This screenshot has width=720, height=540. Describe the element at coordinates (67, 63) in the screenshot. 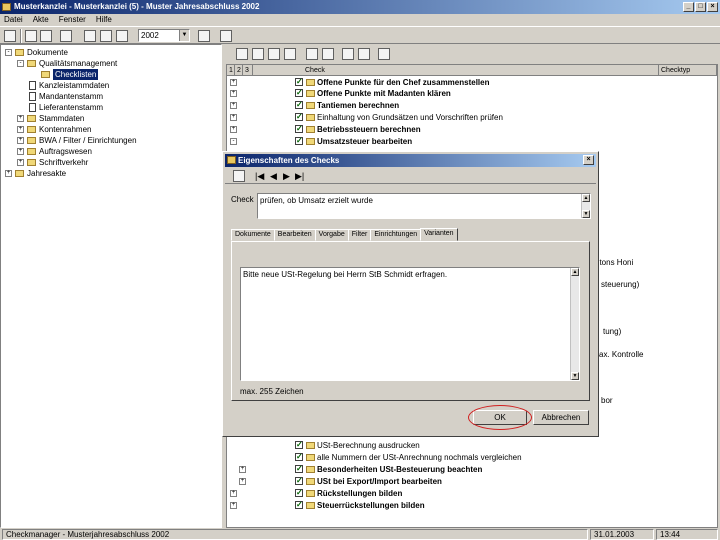

I see `tree-item-qualitaetsmanagement: - Qualitätsmanagement` at that location.